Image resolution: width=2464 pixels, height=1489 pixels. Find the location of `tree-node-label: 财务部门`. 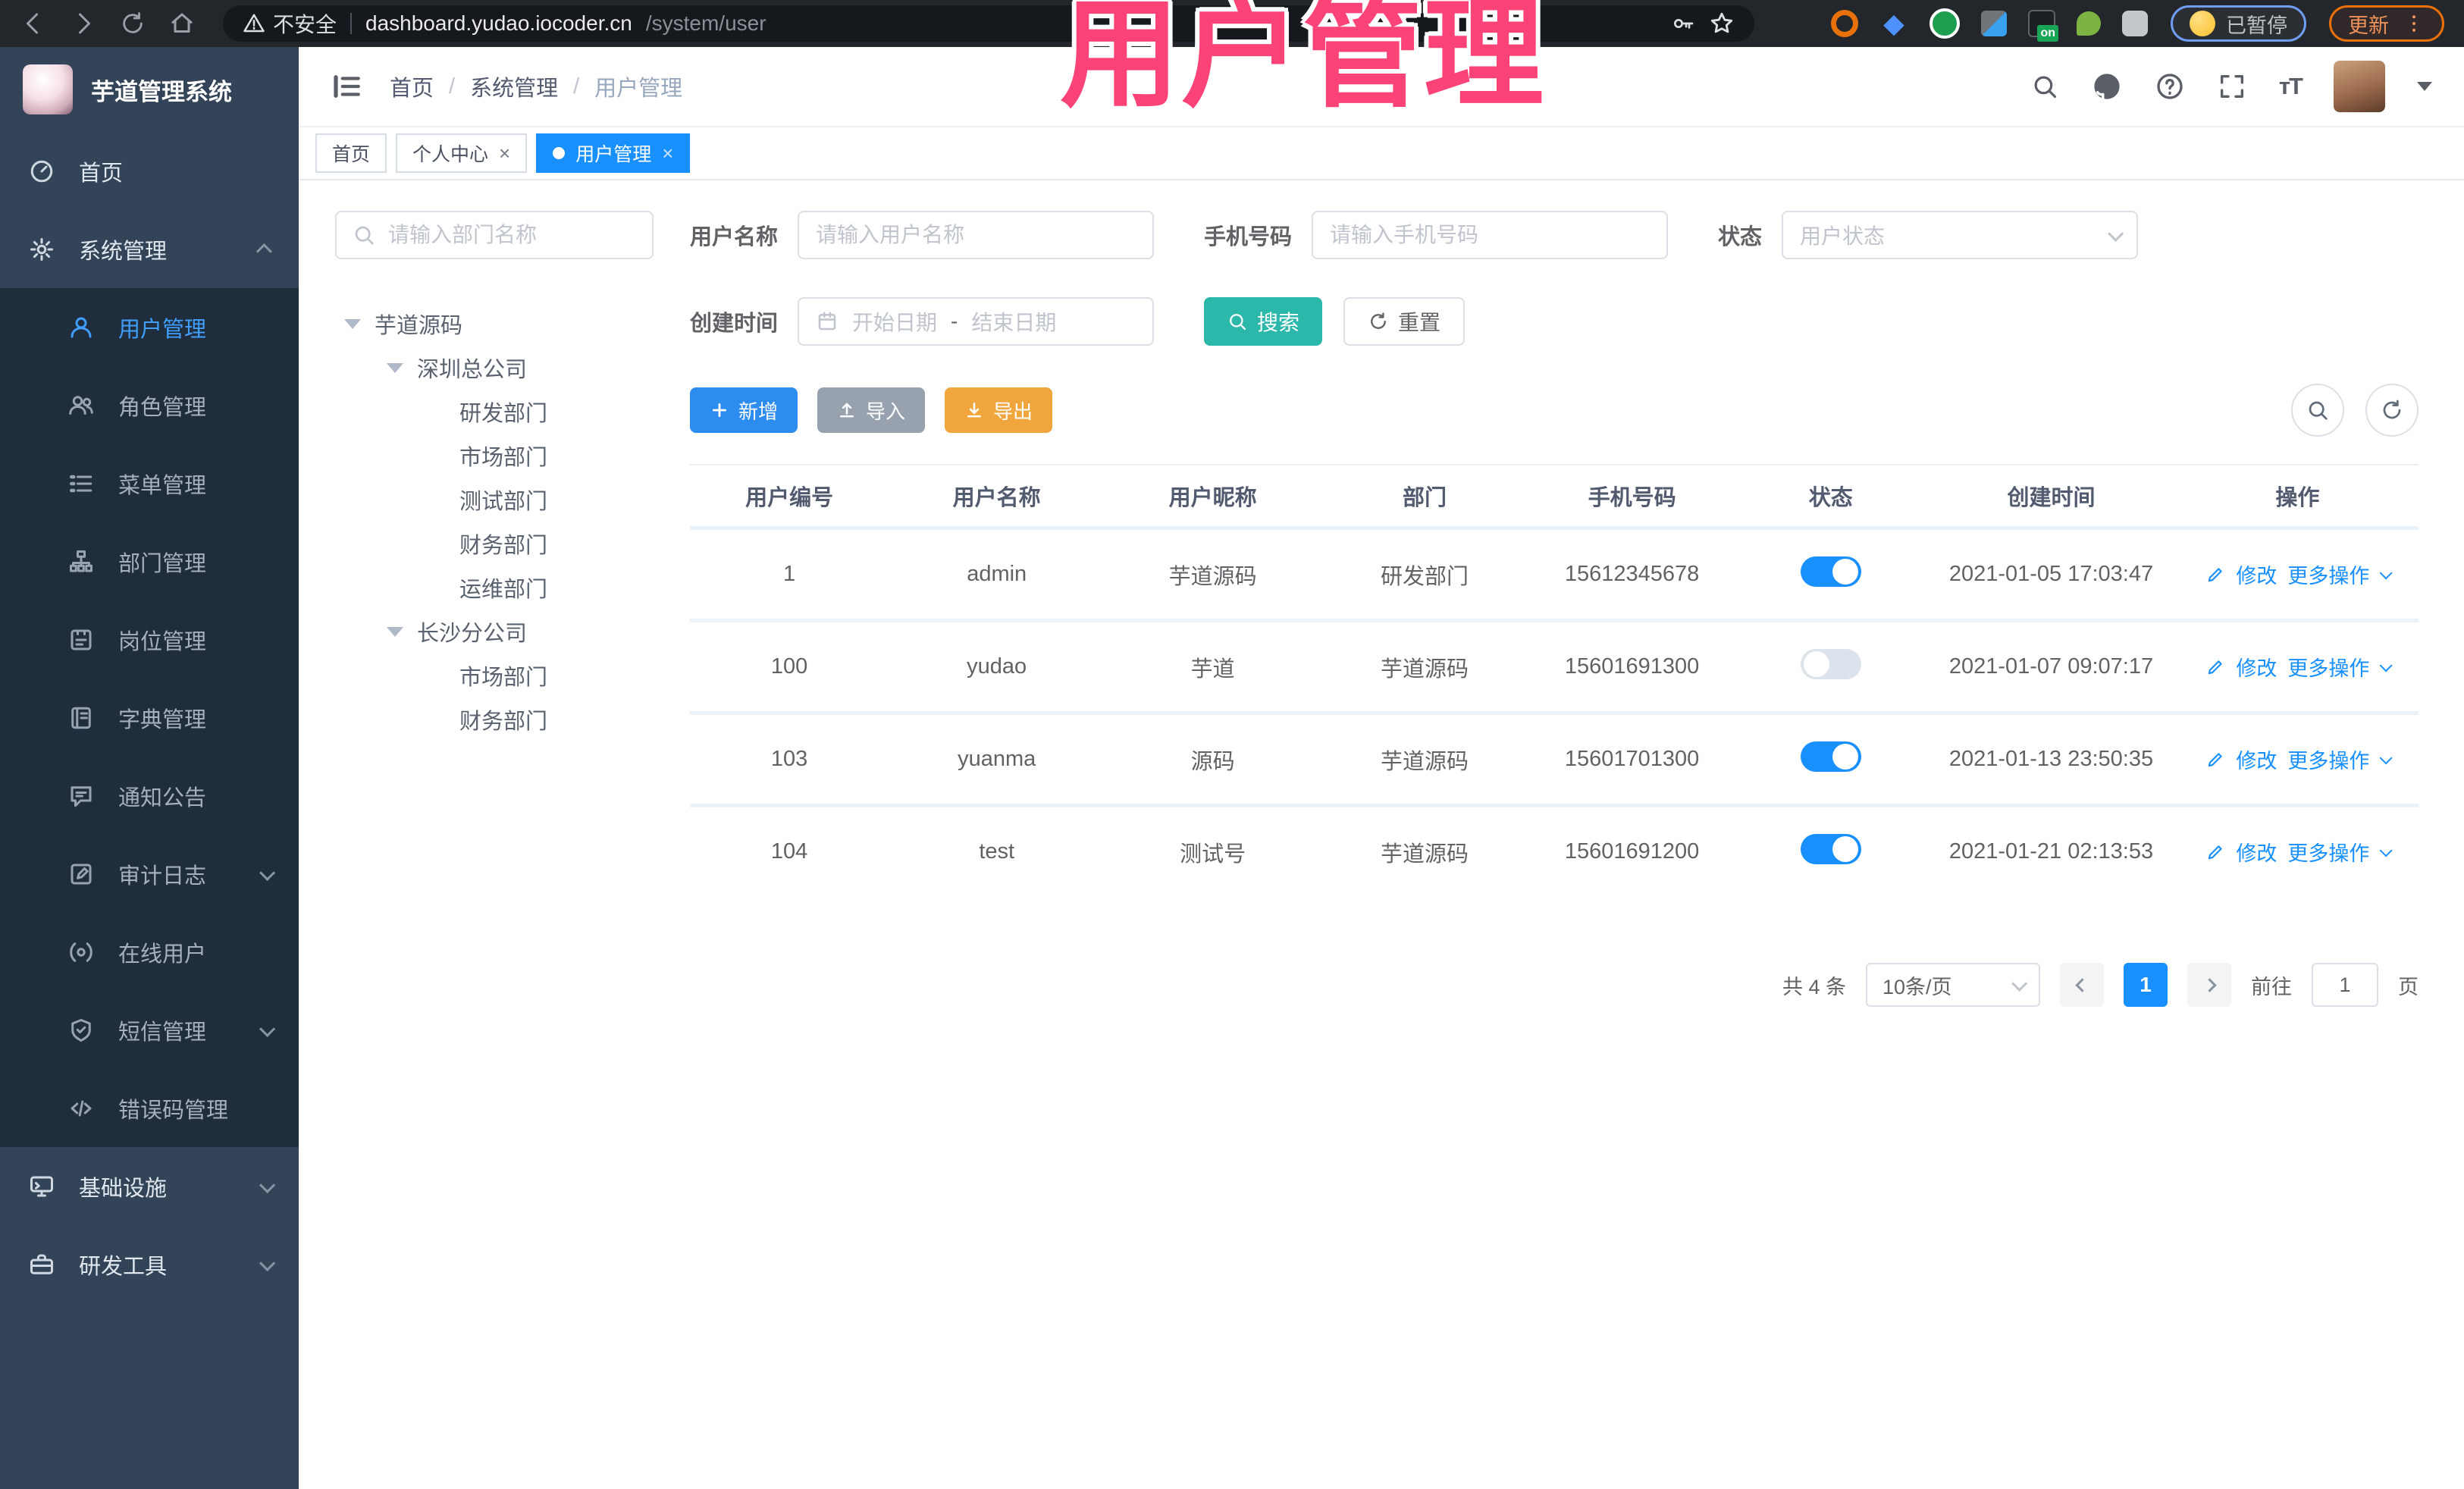

tree-node-label: 财务部门 is located at coordinates (504, 546).